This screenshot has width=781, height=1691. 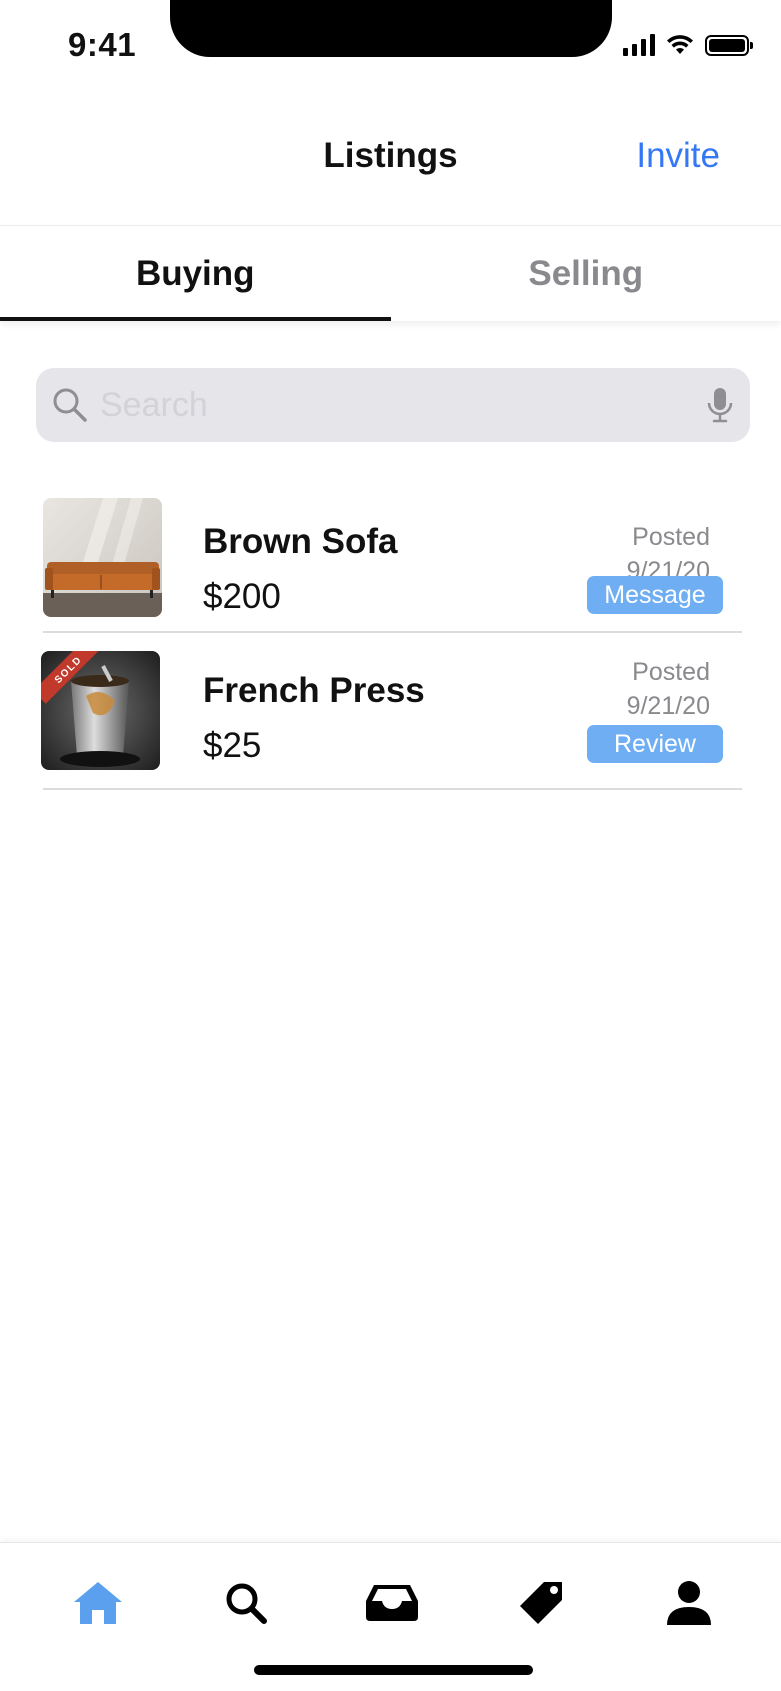 I want to click on status-icons, so click(x=688, y=45).